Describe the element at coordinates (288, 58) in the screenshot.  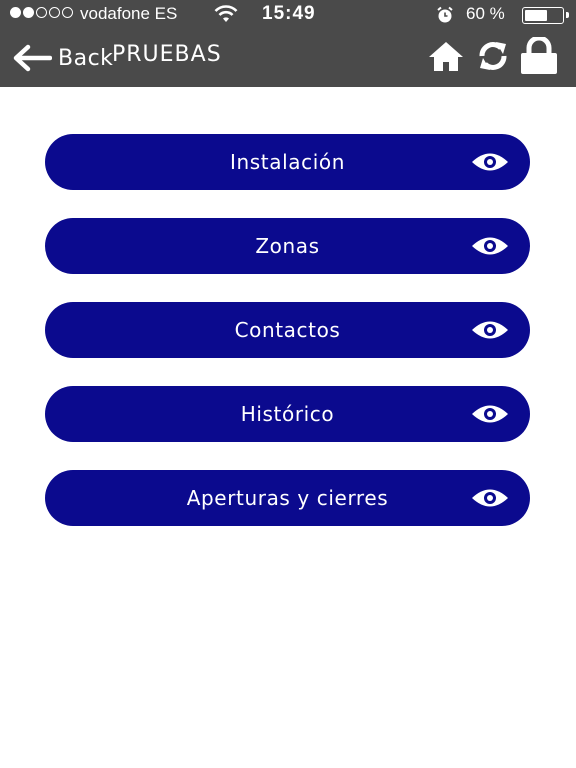
I see `navigation-bar: Back PRUEBAS` at that location.